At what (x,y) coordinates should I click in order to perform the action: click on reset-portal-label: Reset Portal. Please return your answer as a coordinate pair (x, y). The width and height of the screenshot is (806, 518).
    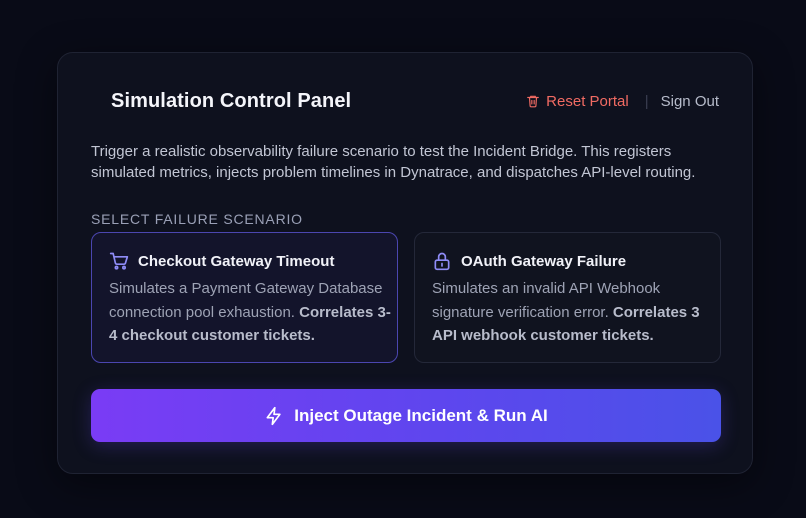
    Looking at the image, I should click on (587, 101).